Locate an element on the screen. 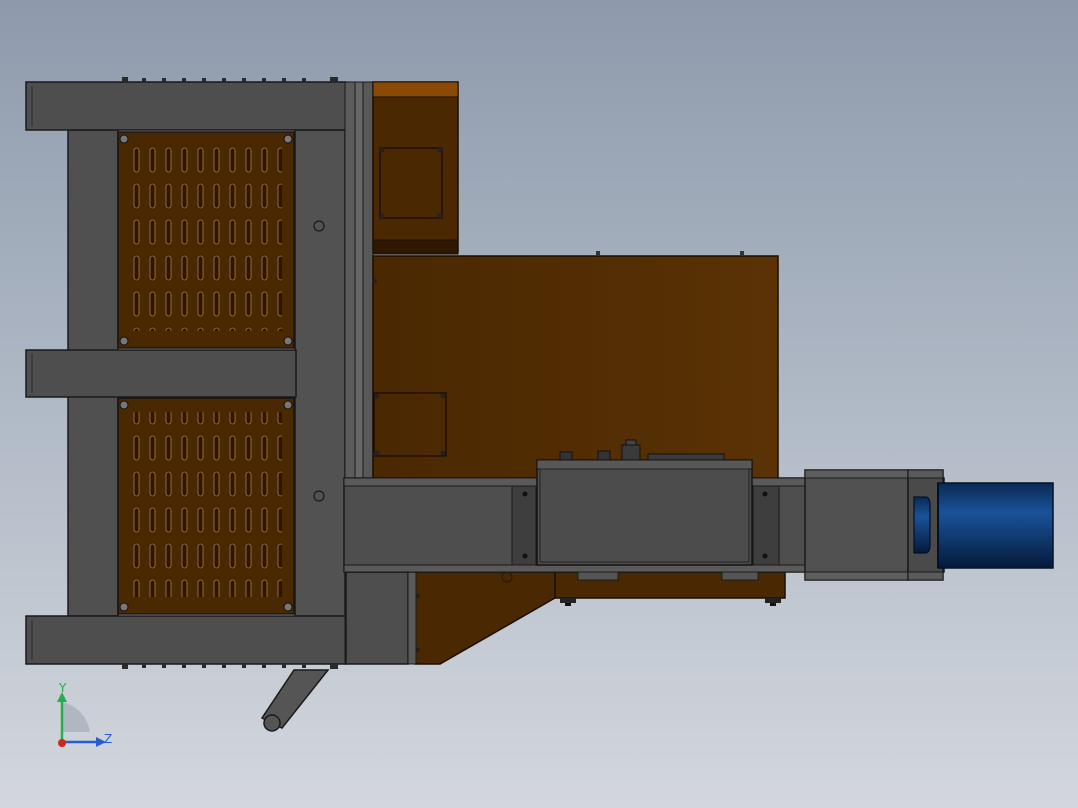 Image resolution: width=1078 pixels, height=808 pixels. vent-panel-lower is located at coordinates (206, 506).